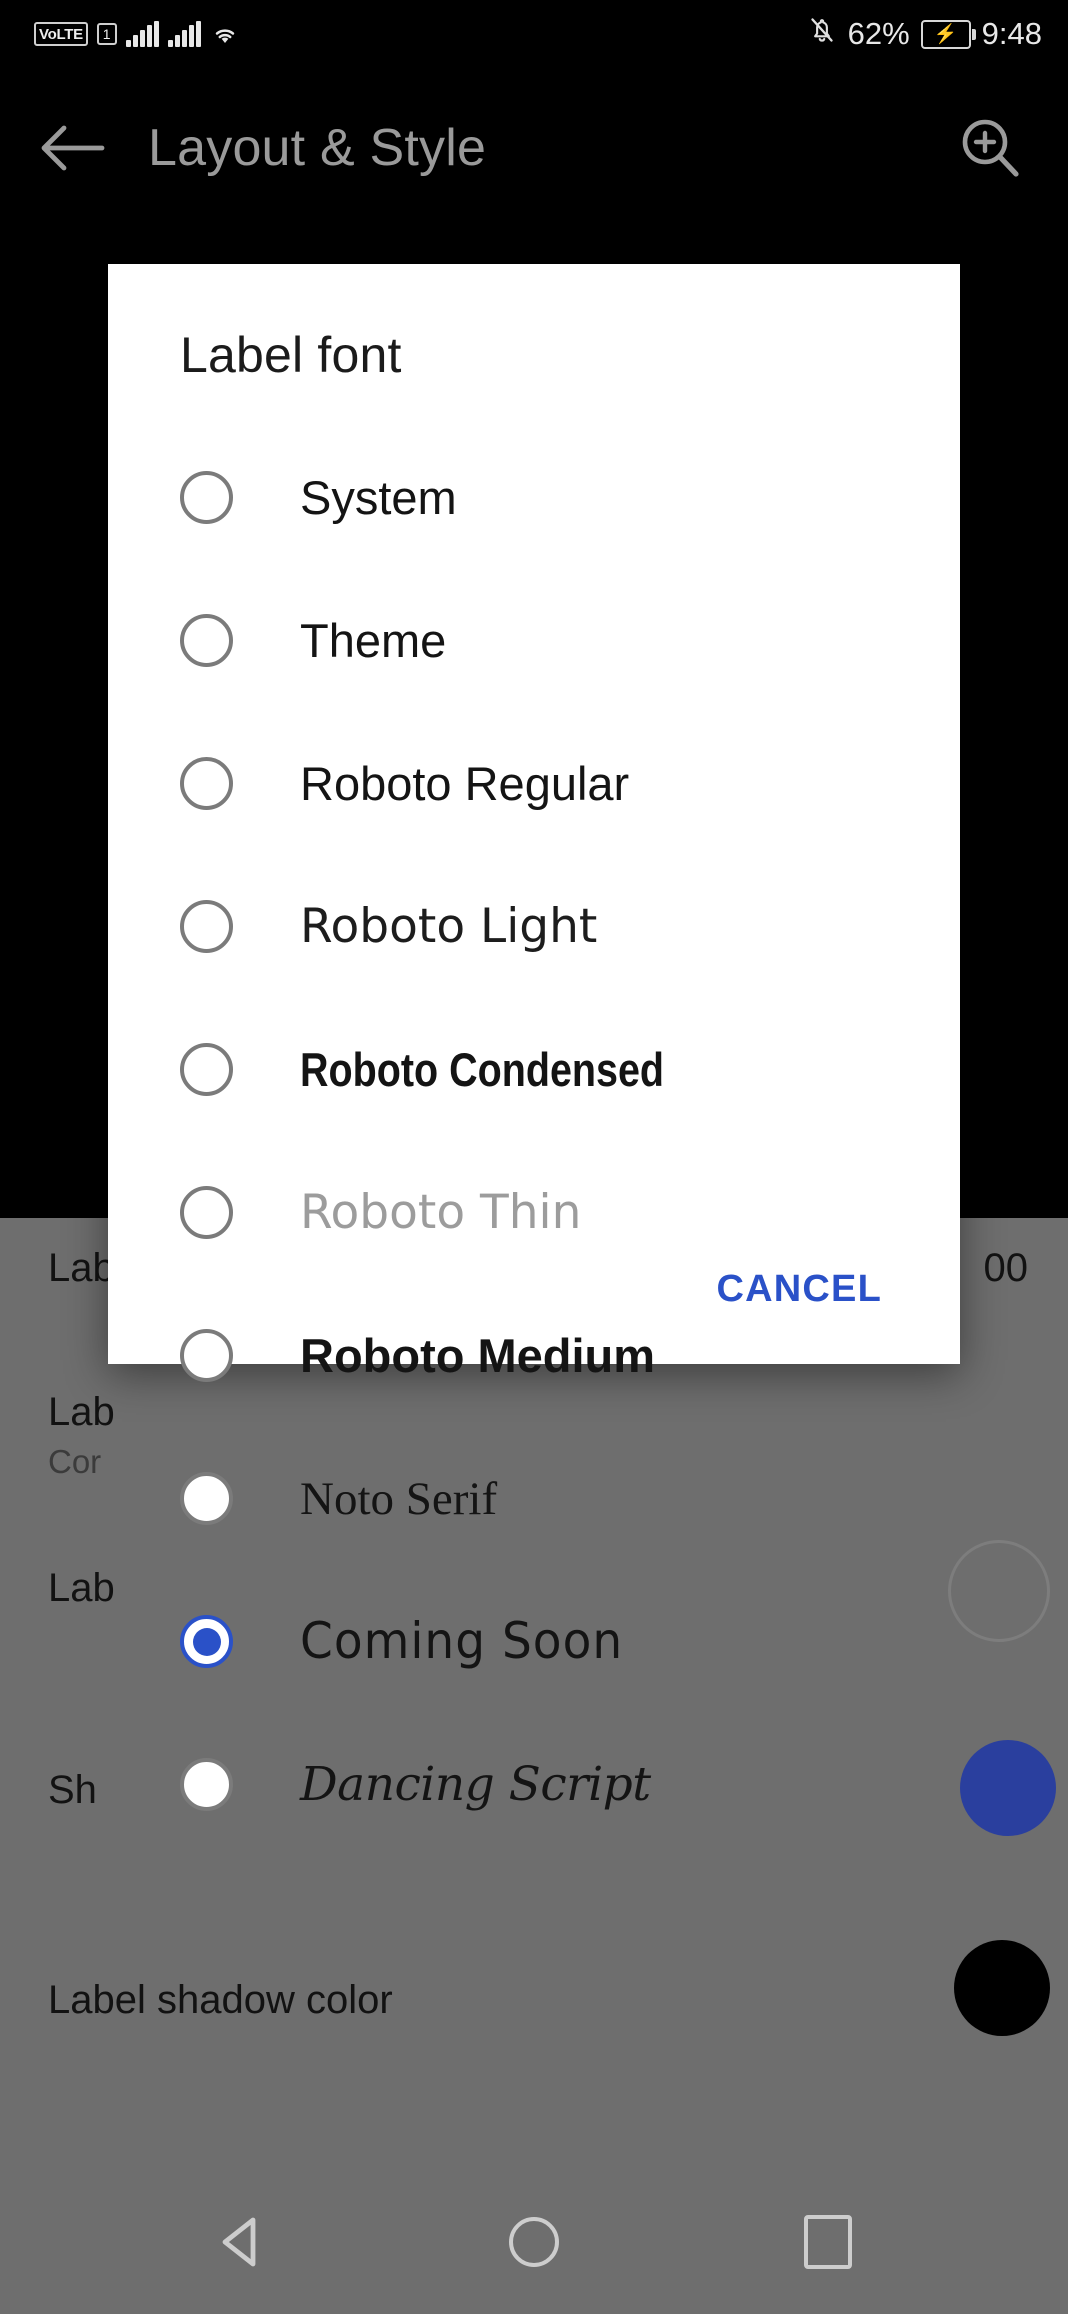 The width and height of the screenshot is (1068, 2314). I want to click on font-option-row: Roboto Condensed, so click(534, 1069).